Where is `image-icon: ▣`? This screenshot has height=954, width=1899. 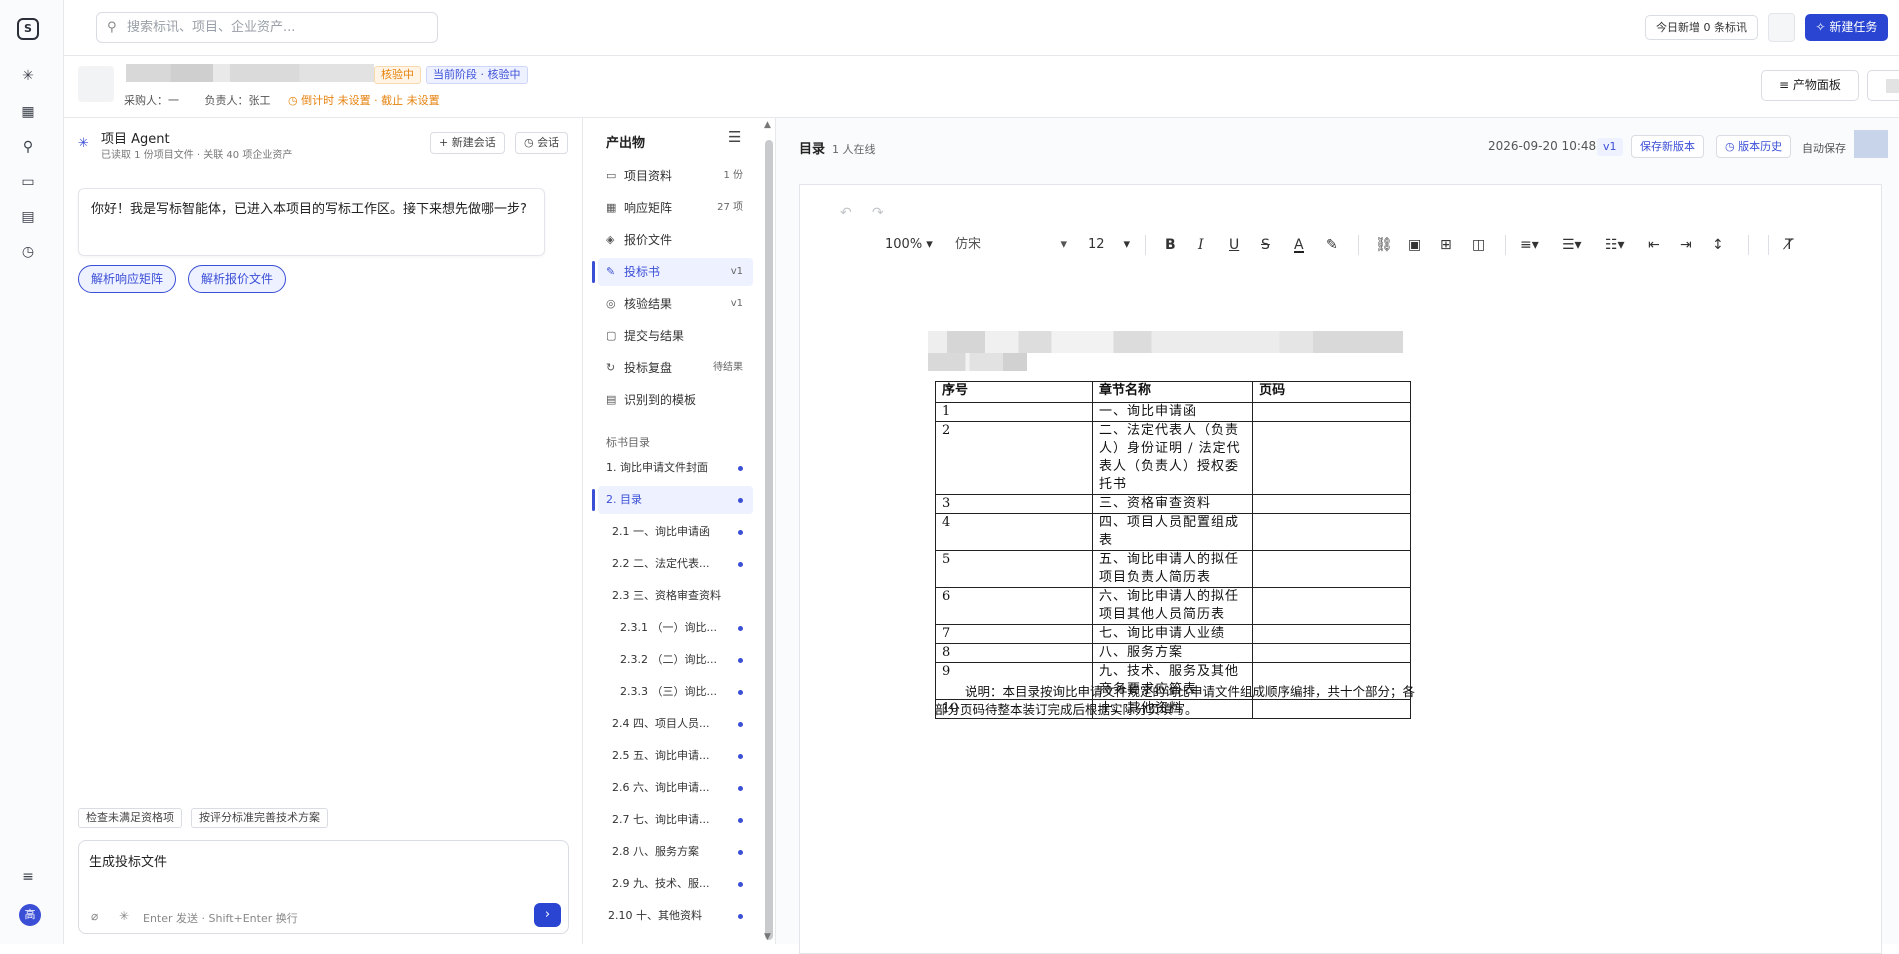
image-icon: ▣ is located at coordinates (1414, 245).